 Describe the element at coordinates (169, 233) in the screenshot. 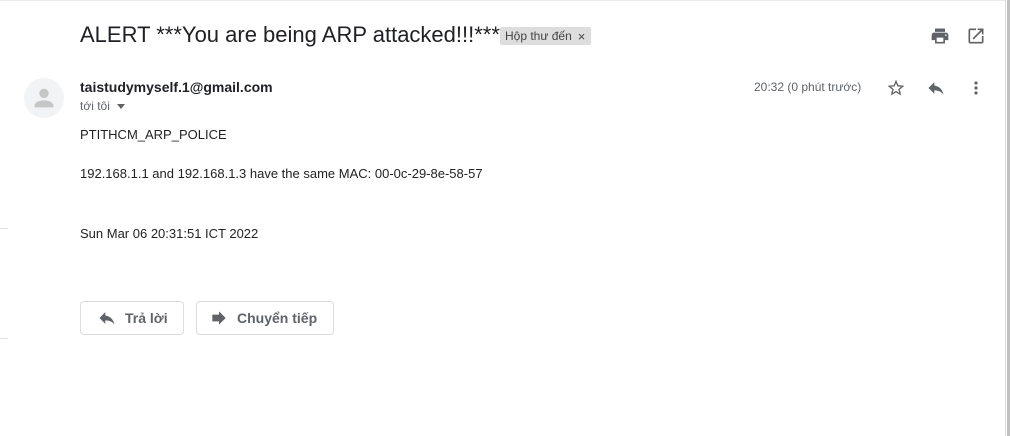

I see `email-body-line: Sun Mar 06 20:31:51 ICT 2022` at that location.